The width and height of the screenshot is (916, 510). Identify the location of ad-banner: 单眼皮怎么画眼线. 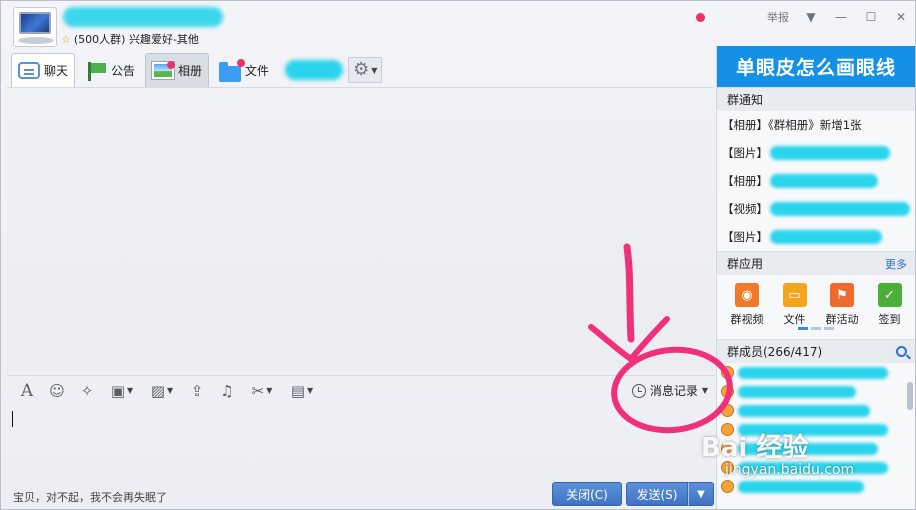
(816, 66).